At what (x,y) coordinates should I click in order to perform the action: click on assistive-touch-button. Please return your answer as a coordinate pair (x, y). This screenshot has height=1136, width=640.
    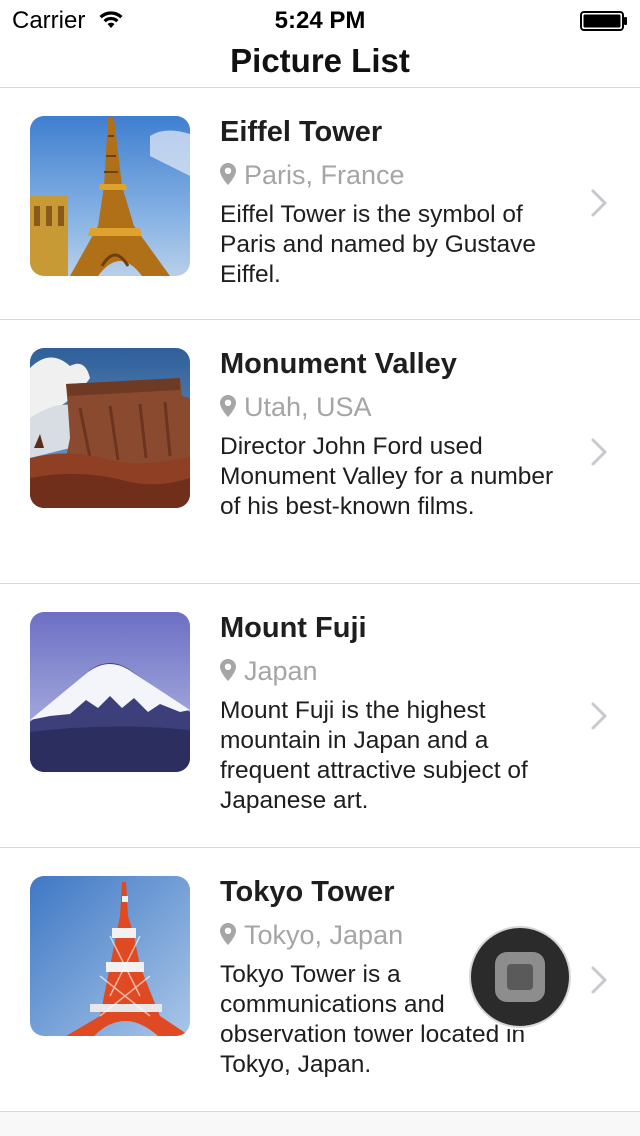
    Looking at the image, I should click on (520, 977).